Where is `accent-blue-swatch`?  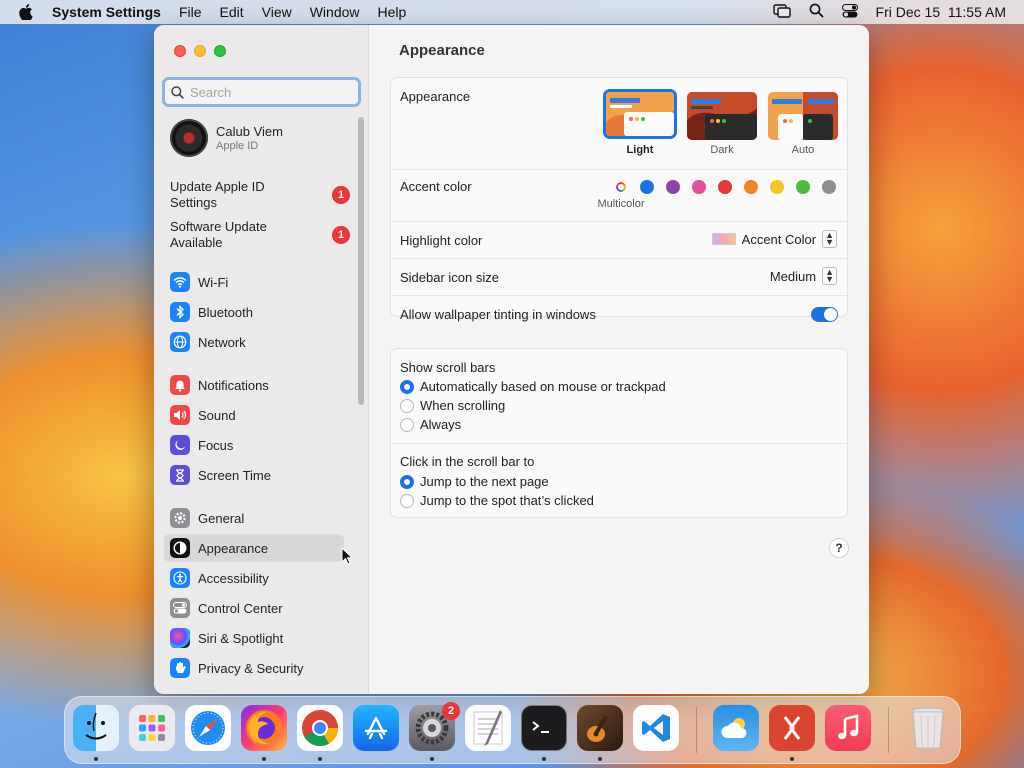
accent-blue-swatch is located at coordinates (647, 187).